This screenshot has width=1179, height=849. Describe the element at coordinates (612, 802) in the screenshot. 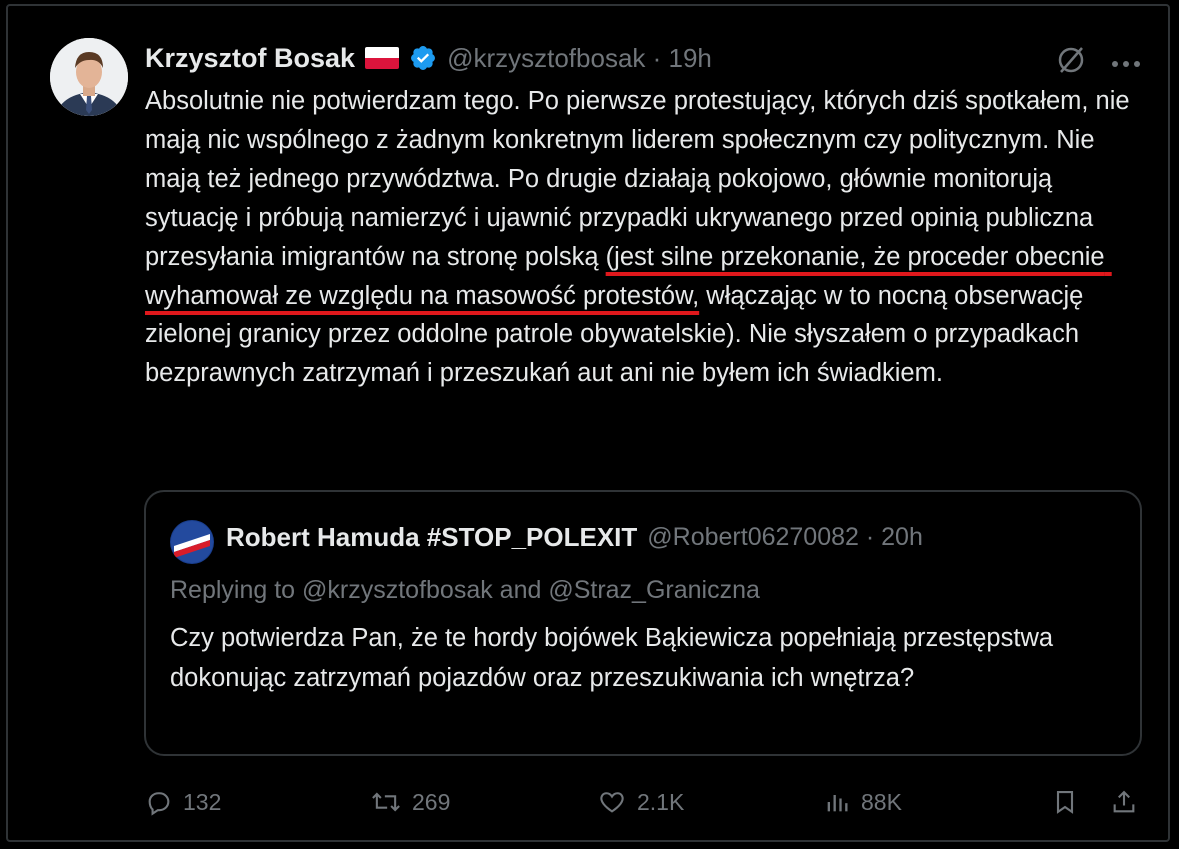

I see `heart-icon` at that location.